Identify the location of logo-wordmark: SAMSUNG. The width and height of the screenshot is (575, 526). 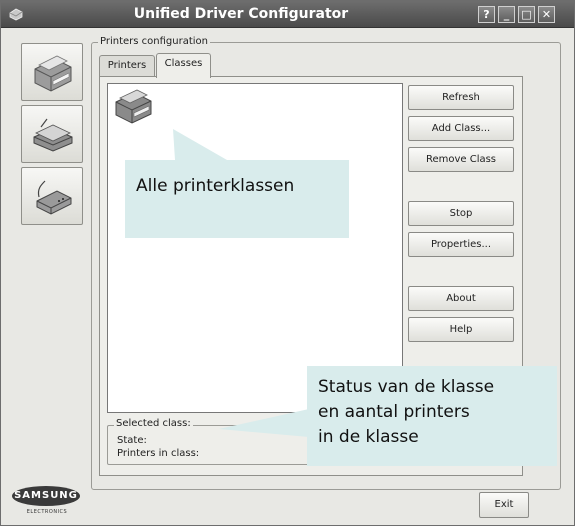
(46, 496).